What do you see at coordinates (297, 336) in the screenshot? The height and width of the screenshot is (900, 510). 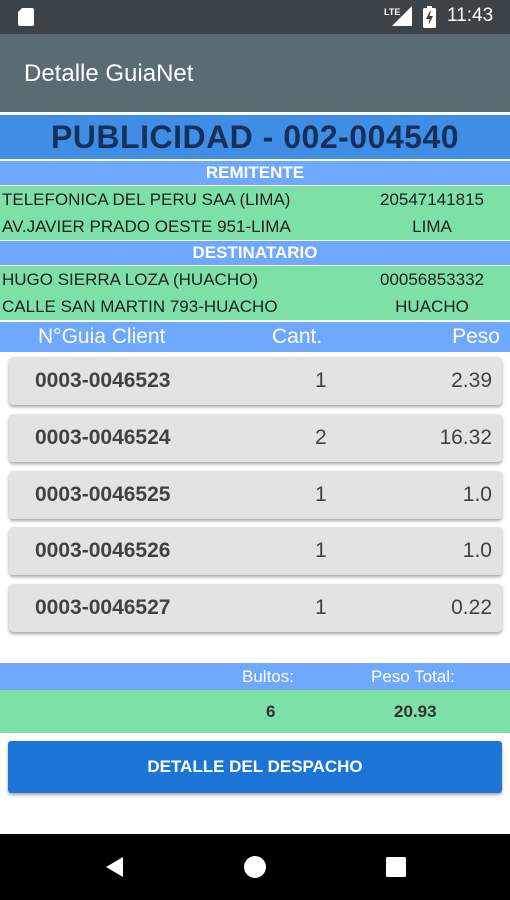 I see `column-cant: Cant.` at bounding box center [297, 336].